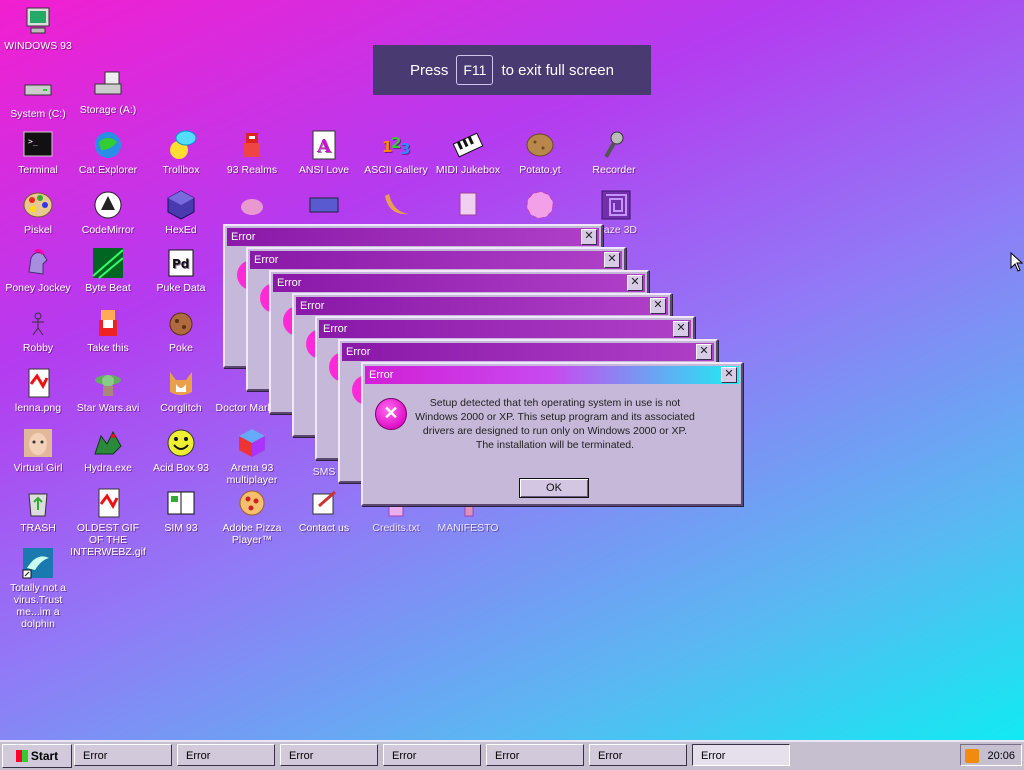 Image resolution: width=1024 pixels, height=770 pixels. I want to click on taskbar-button-error-2: Error, so click(226, 755).